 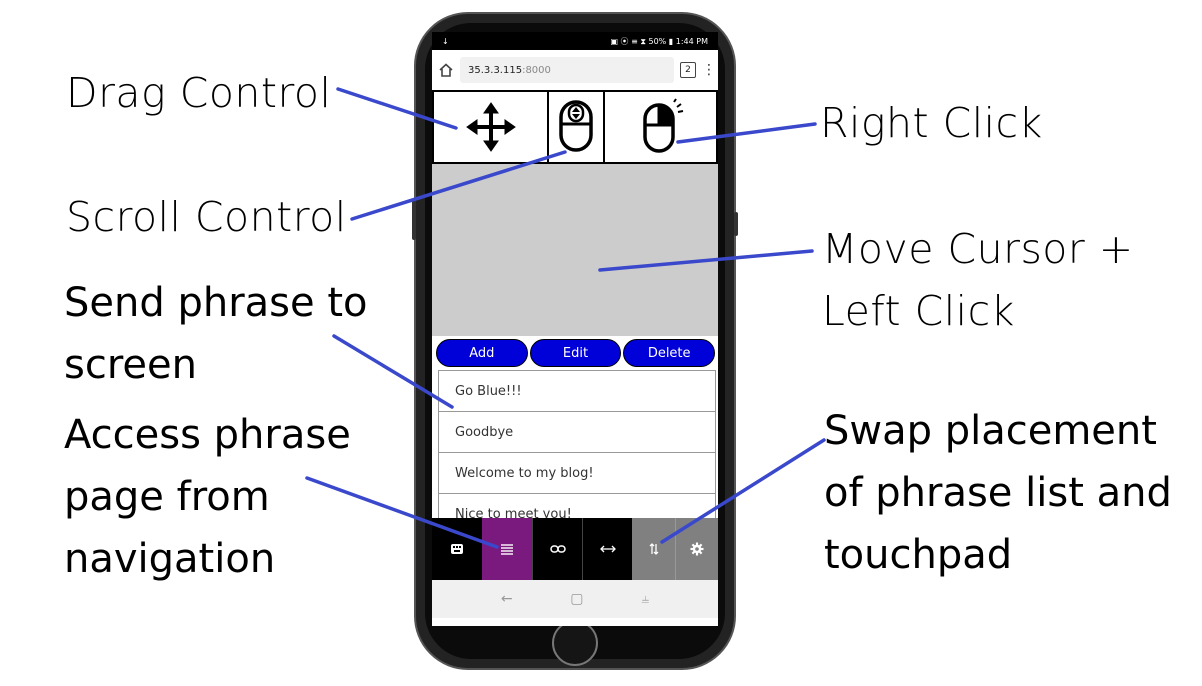 I want to click on callout-drag-control: Drag Control, so click(x=199, y=93).